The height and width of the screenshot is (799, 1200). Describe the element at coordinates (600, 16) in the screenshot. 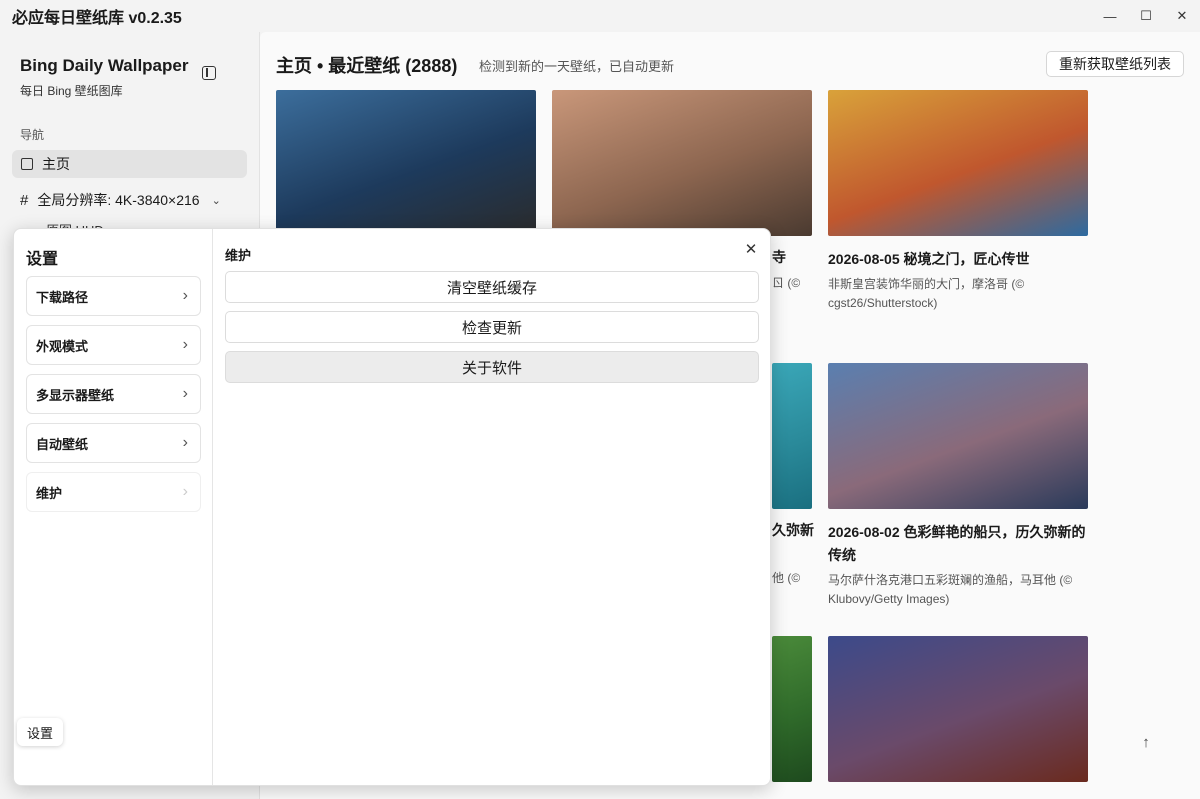

I see `title-bar: 必应每日壁纸库 v0.2.35 — ☐ ✕` at that location.